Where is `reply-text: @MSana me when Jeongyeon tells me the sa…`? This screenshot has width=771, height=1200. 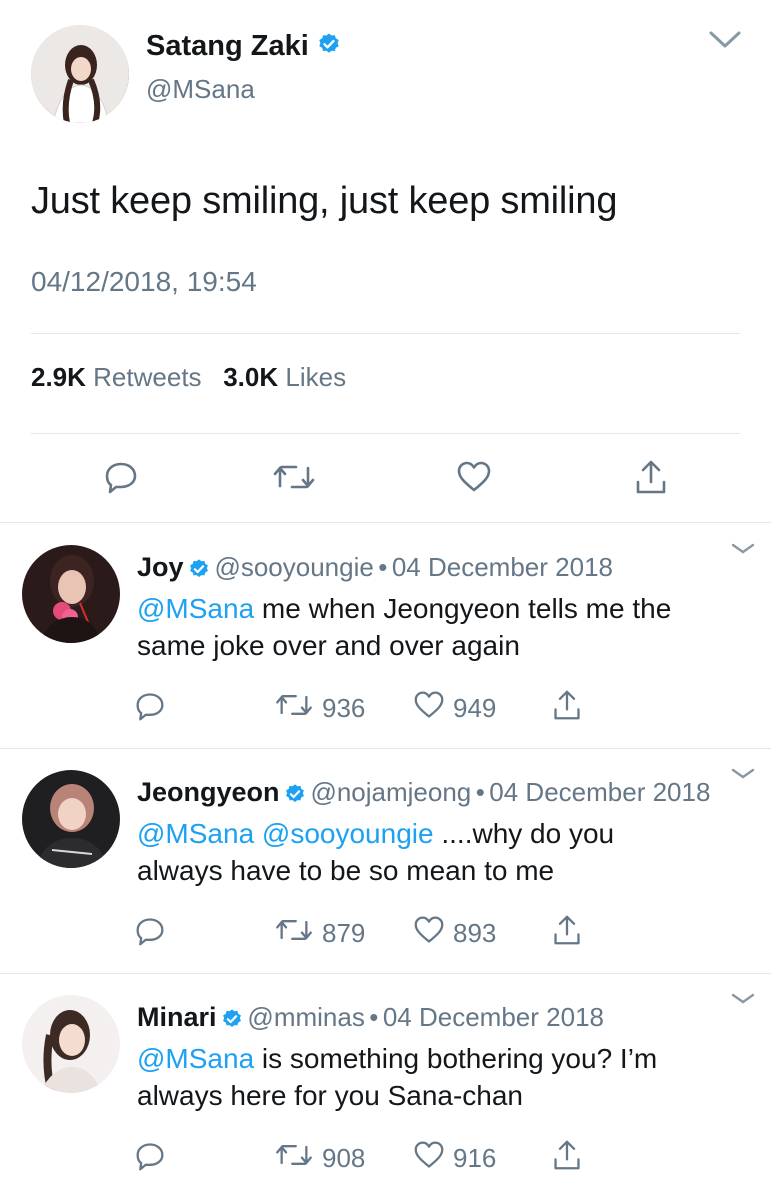
reply-text: @MSana me when Jeongyeon tells me the sa… is located at coordinates (404, 627).